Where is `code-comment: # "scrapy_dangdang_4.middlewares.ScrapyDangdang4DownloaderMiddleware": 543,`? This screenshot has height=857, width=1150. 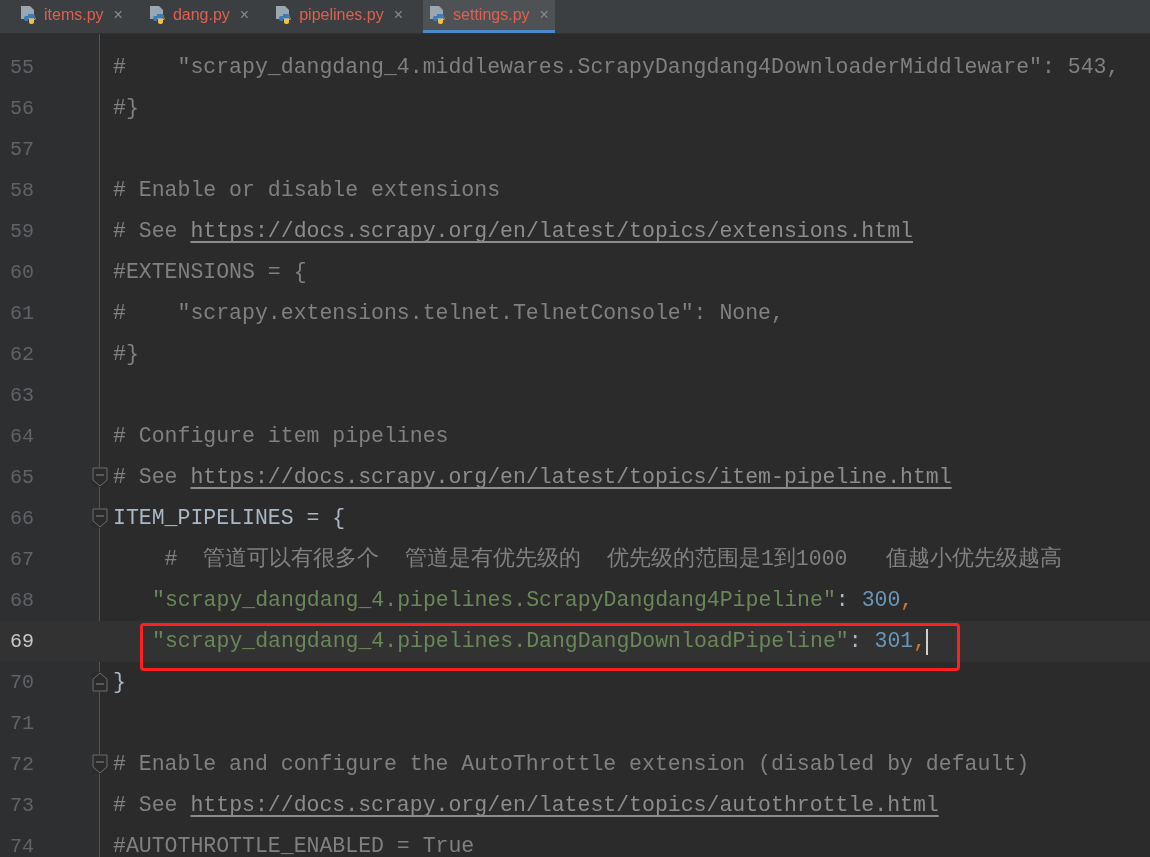
code-comment: # "scrapy_dangdang_4.middlewares.ScrapyDangdang4DownloaderMiddleware": 543, is located at coordinates (616, 68).